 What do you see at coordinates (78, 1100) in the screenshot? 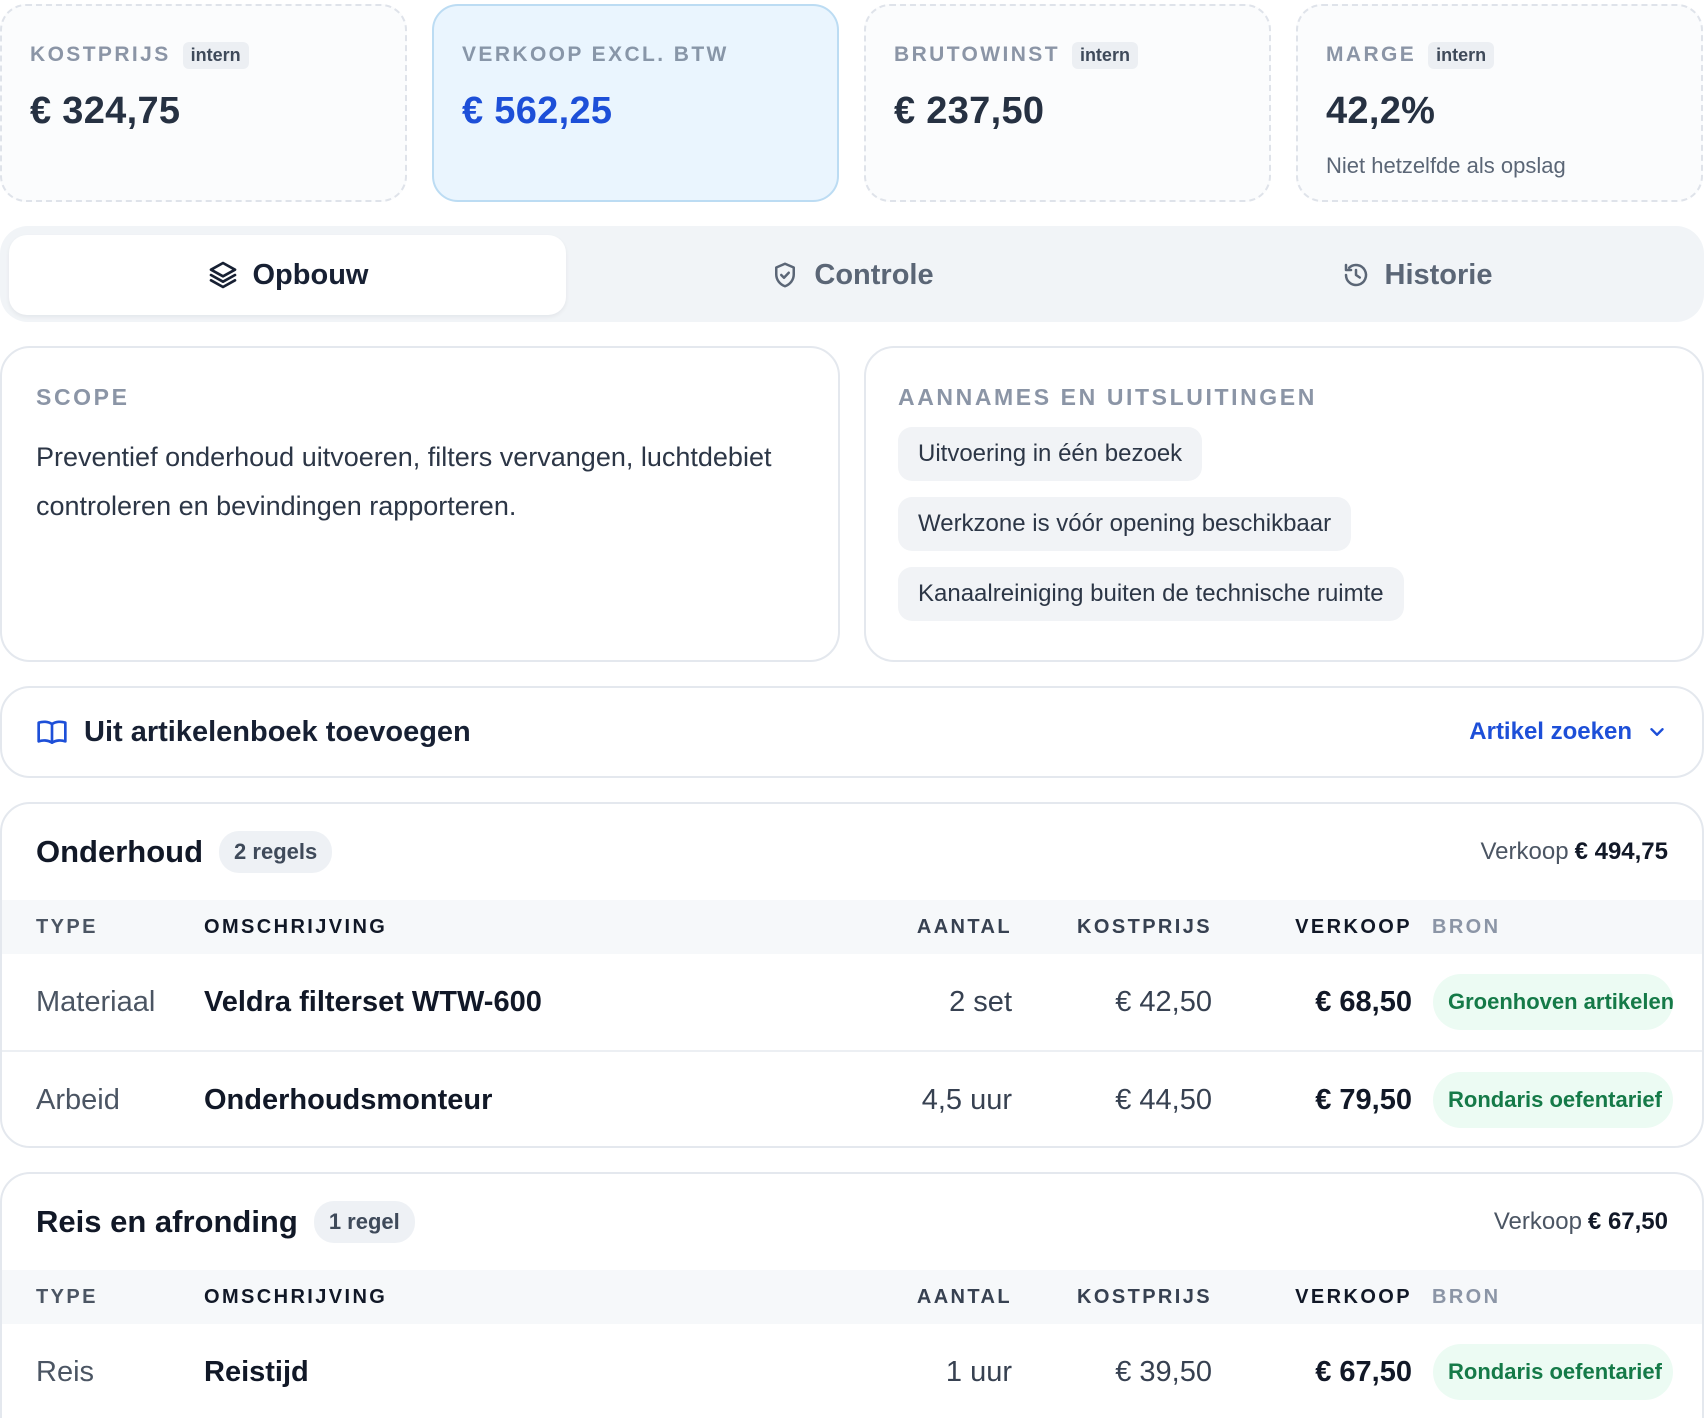
I see `cell-type: Arbeid` at bounding box center [78, 1100].